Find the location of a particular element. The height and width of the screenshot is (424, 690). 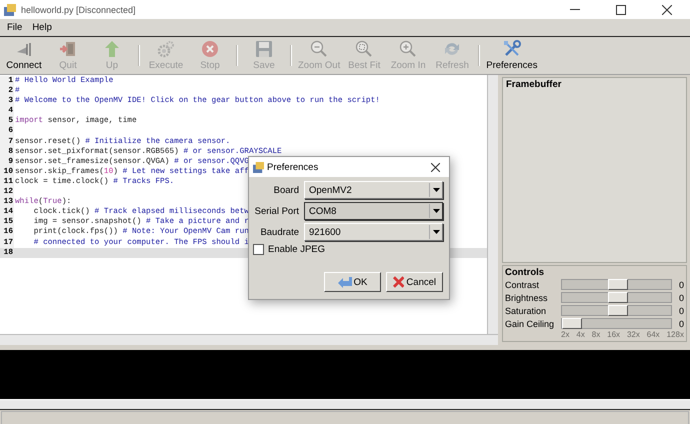

zoom-in-icon is located at coordinates (408, 49).